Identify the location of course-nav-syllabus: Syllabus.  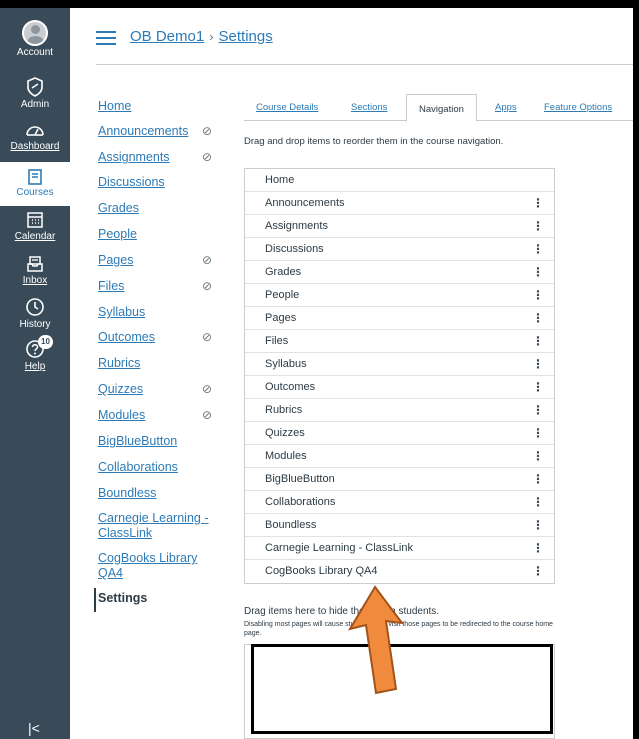
(121, 312).